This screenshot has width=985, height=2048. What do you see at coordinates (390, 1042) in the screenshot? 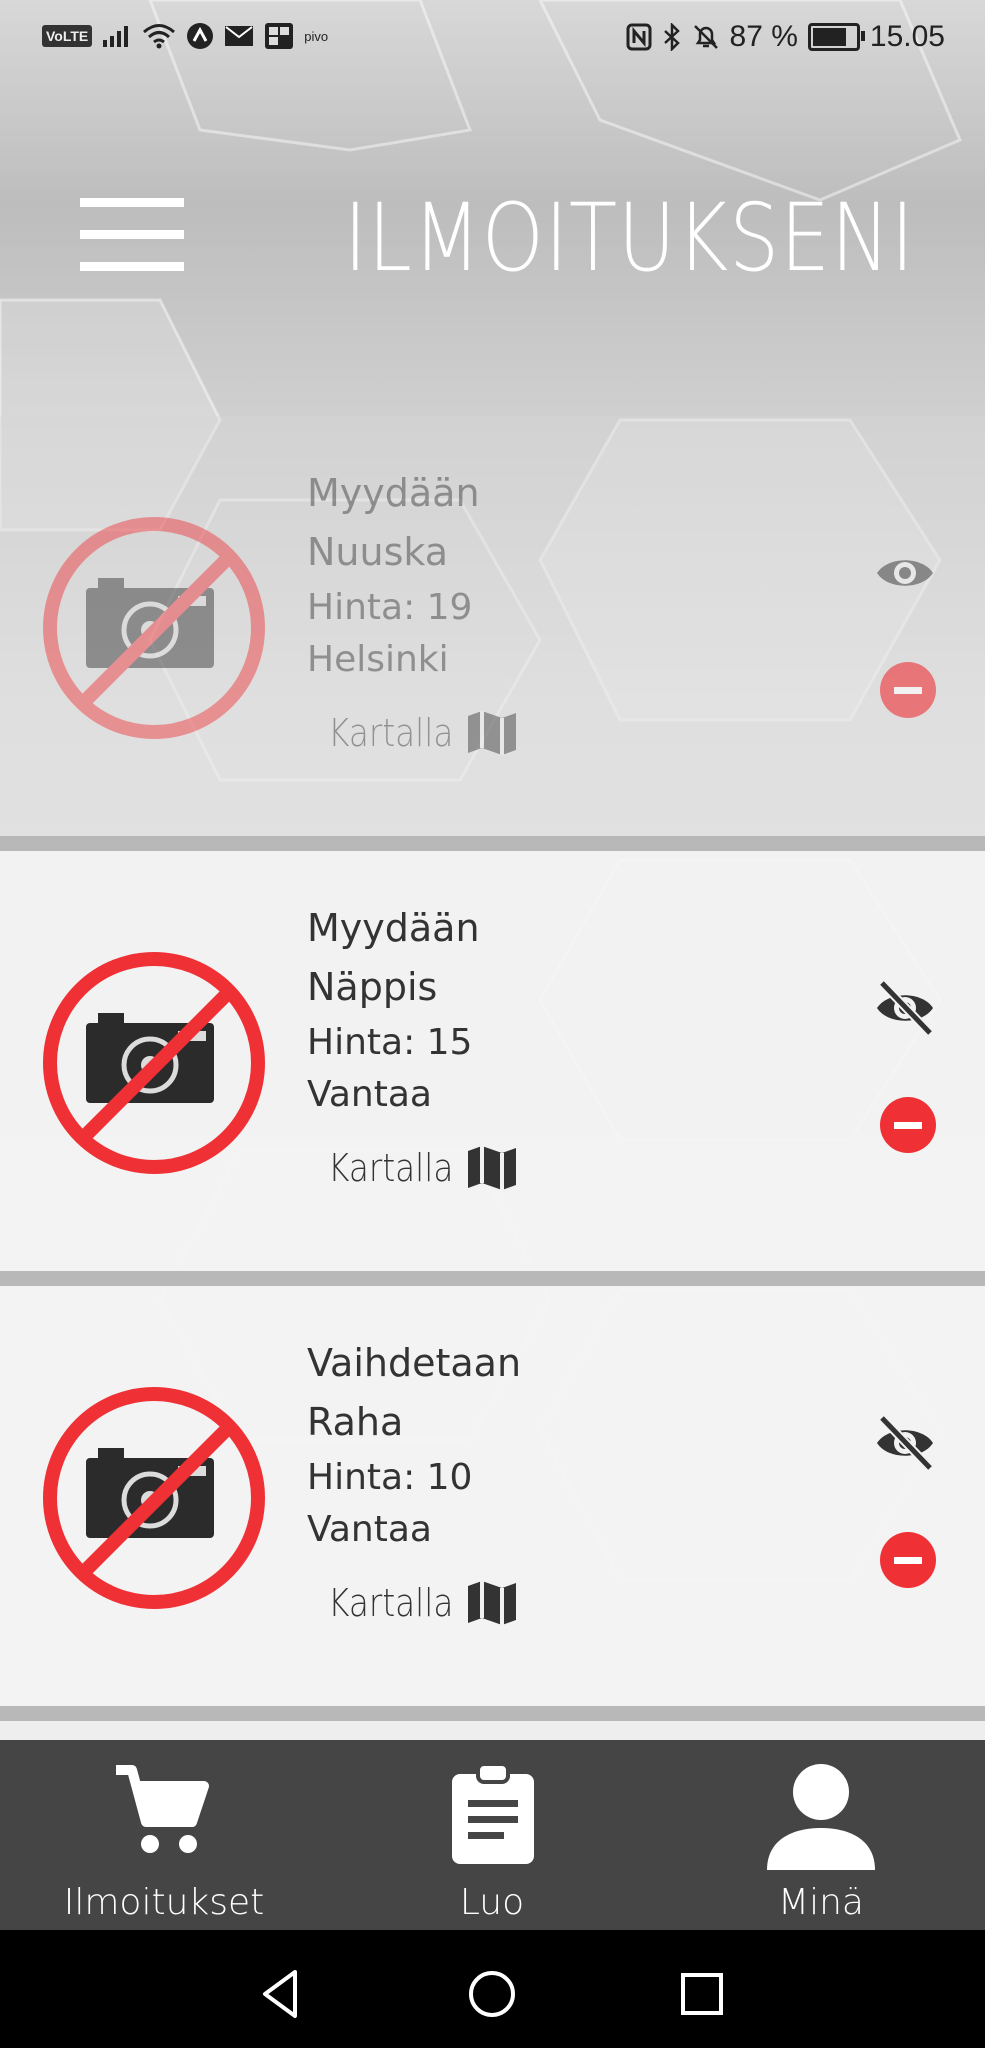
I see `listing-price: Hinta: 15` at bounding box center [390, 1042].